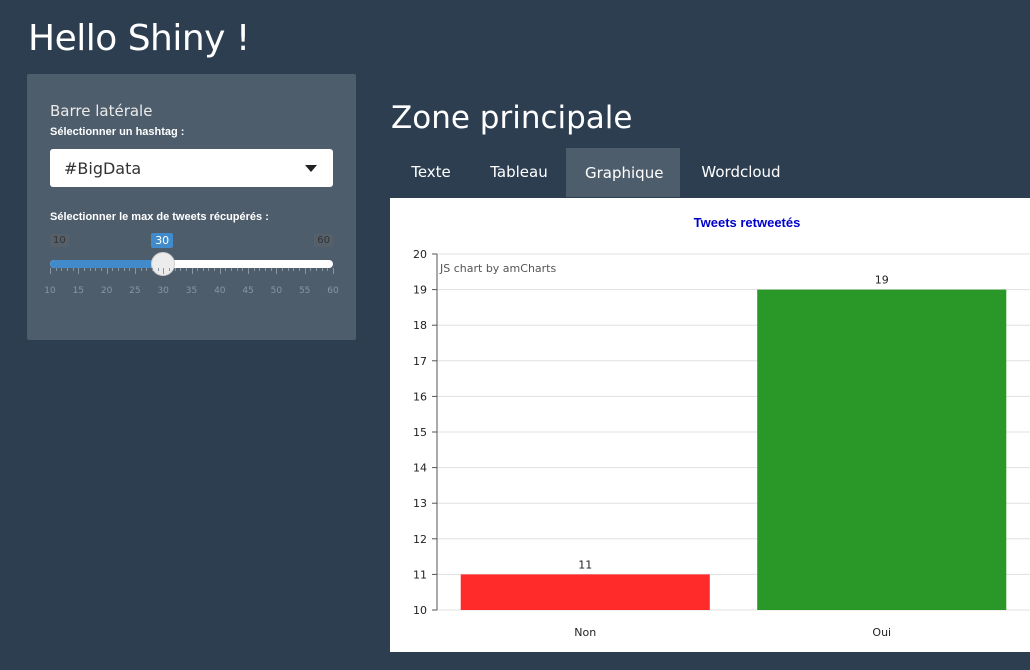  I want to click on main-title: Zone principale, so click(512, 118).